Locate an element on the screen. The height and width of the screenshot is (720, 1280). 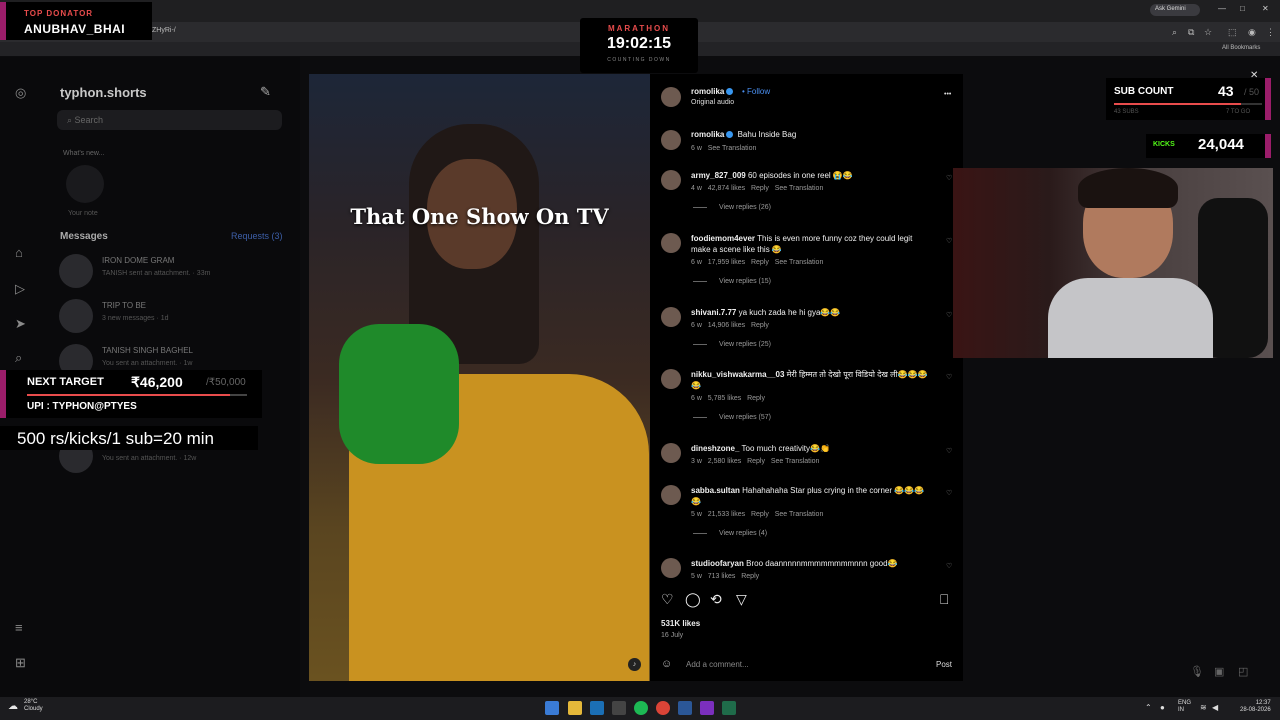
app-icon is located at coordinates (729, 708).